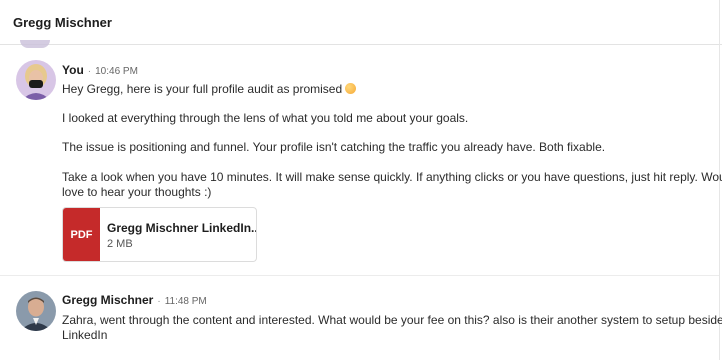  I want to click on attachment-size: 2 MB, so click(120, 244).